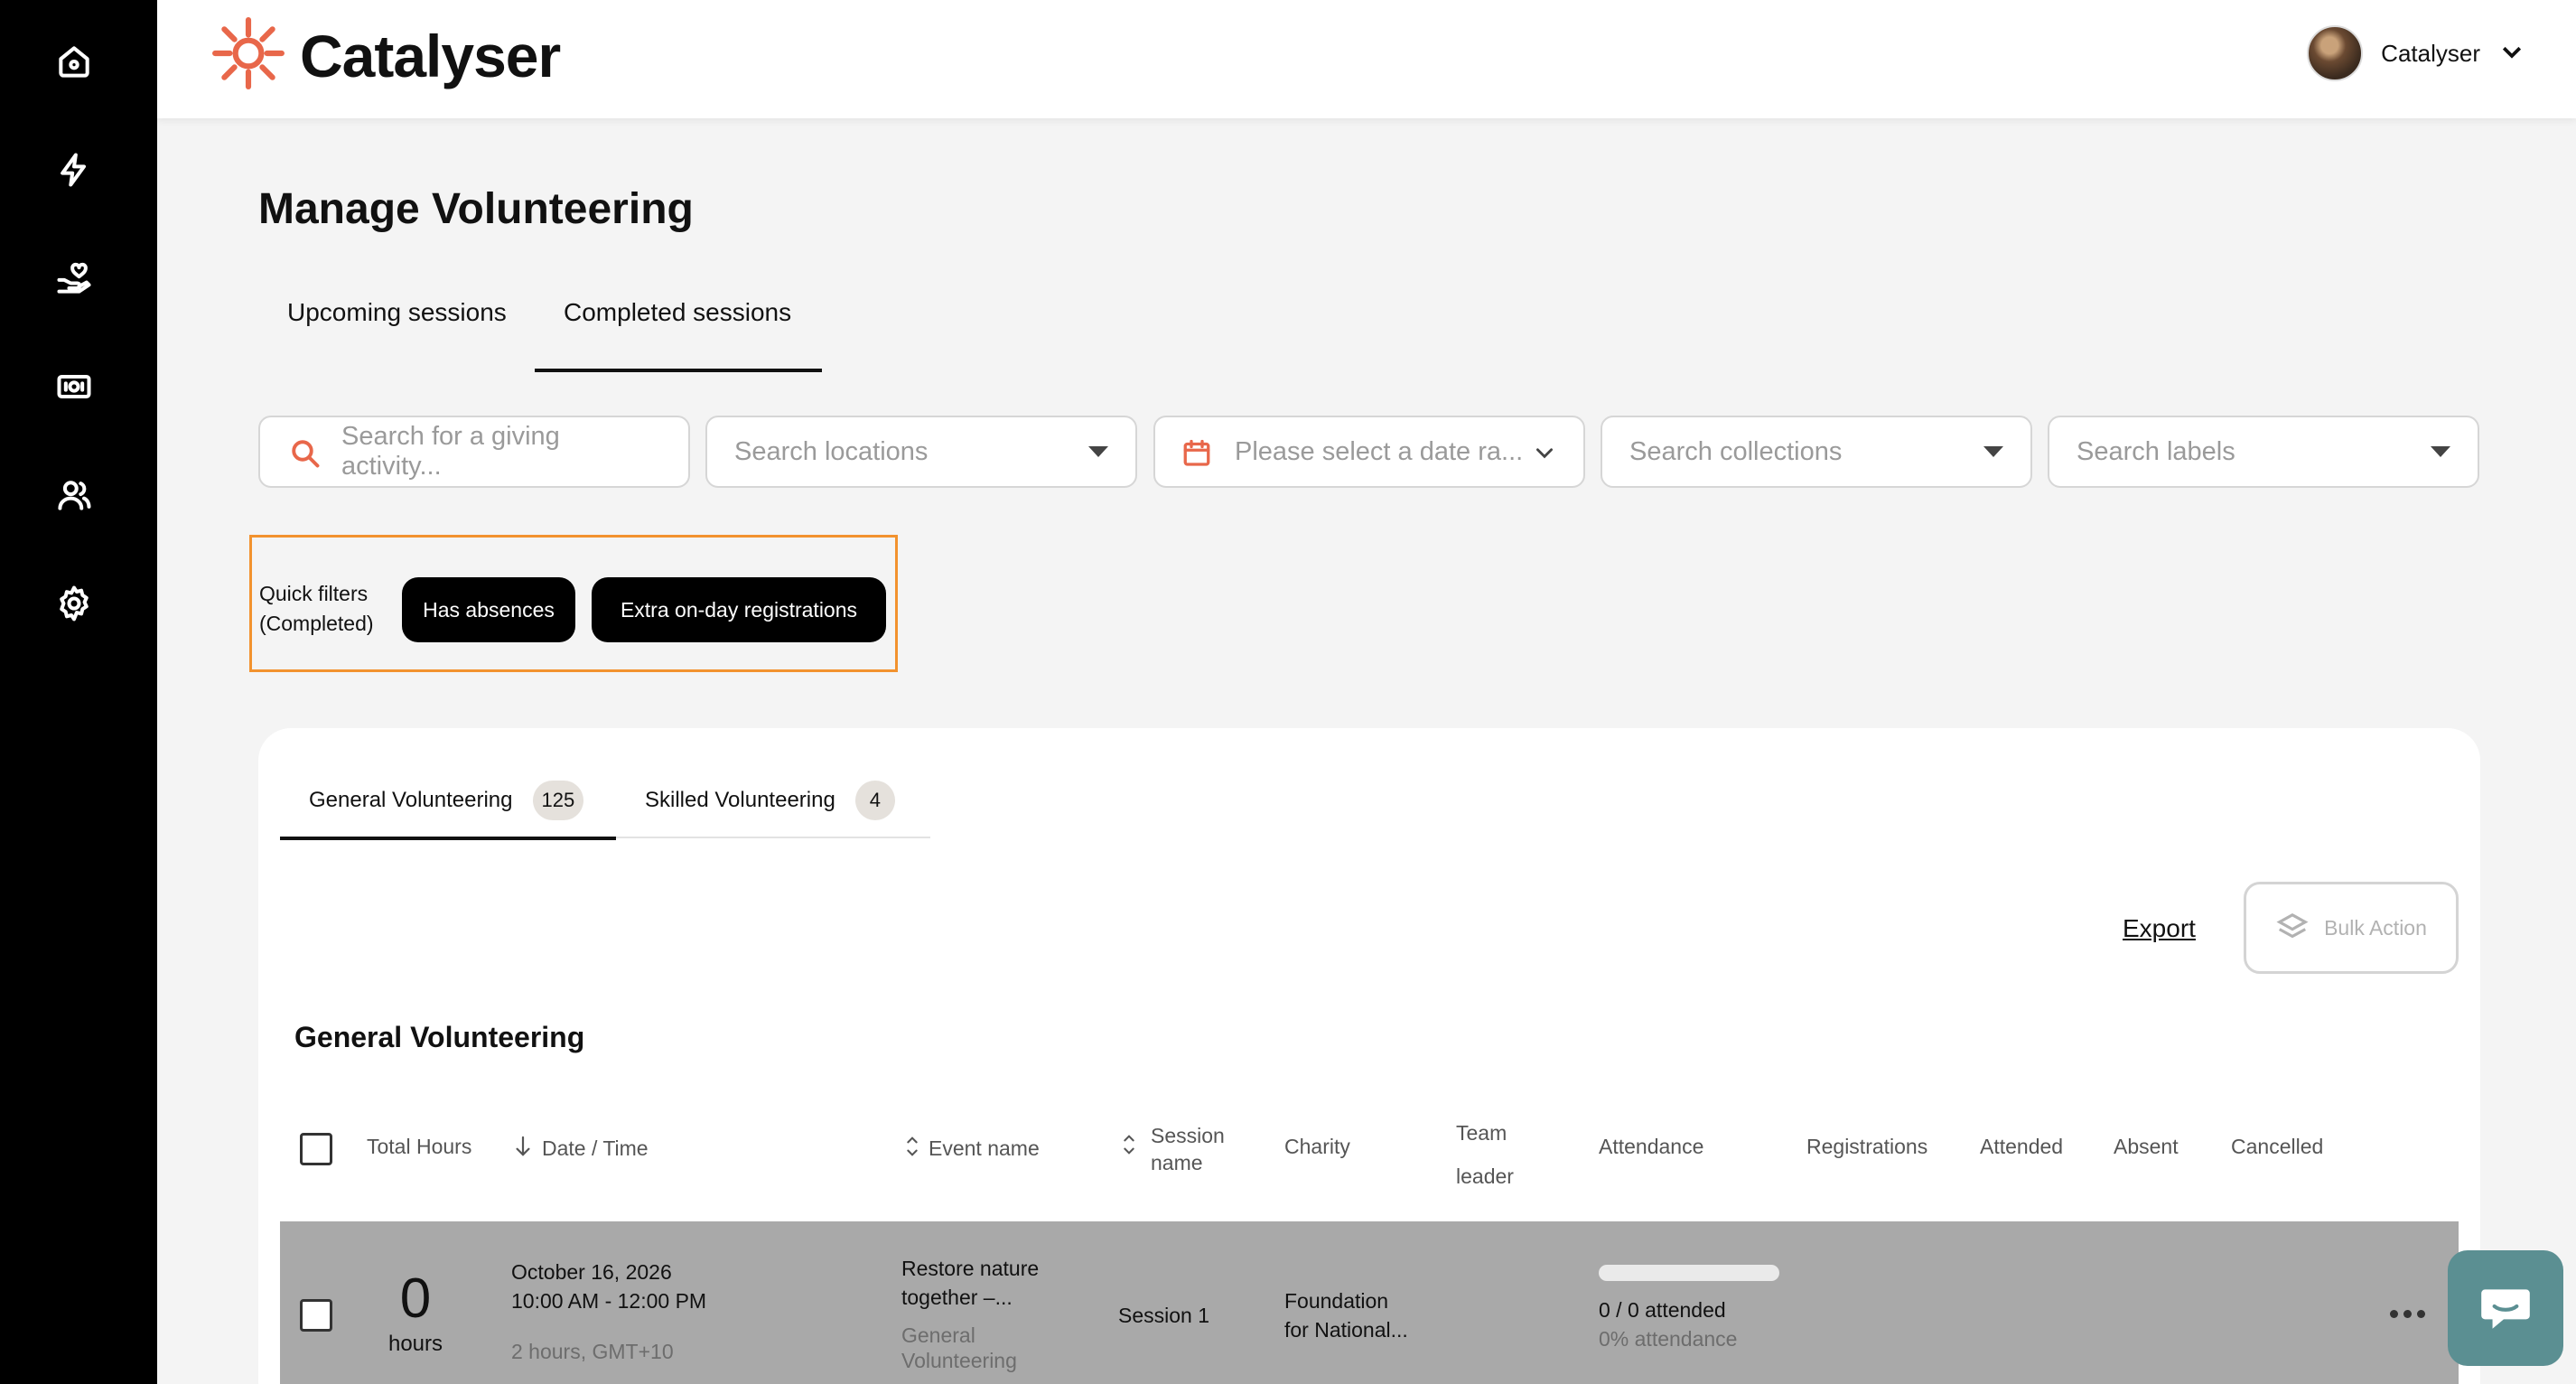 This screenshot has width=2576, height=1384. I want to click on bulk-action-label: Bulk Action, so click(2375, 927).